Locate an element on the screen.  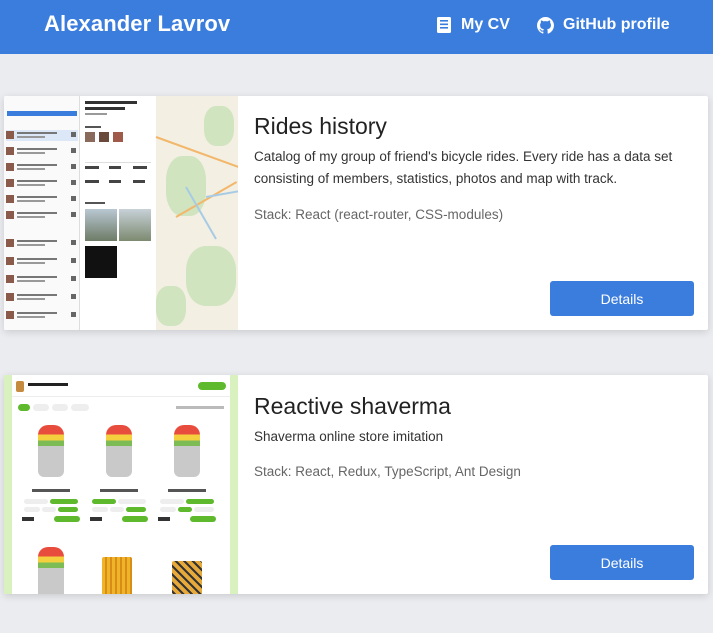
nav-my-cv-label: My CV is located at coordinates (485, 24).